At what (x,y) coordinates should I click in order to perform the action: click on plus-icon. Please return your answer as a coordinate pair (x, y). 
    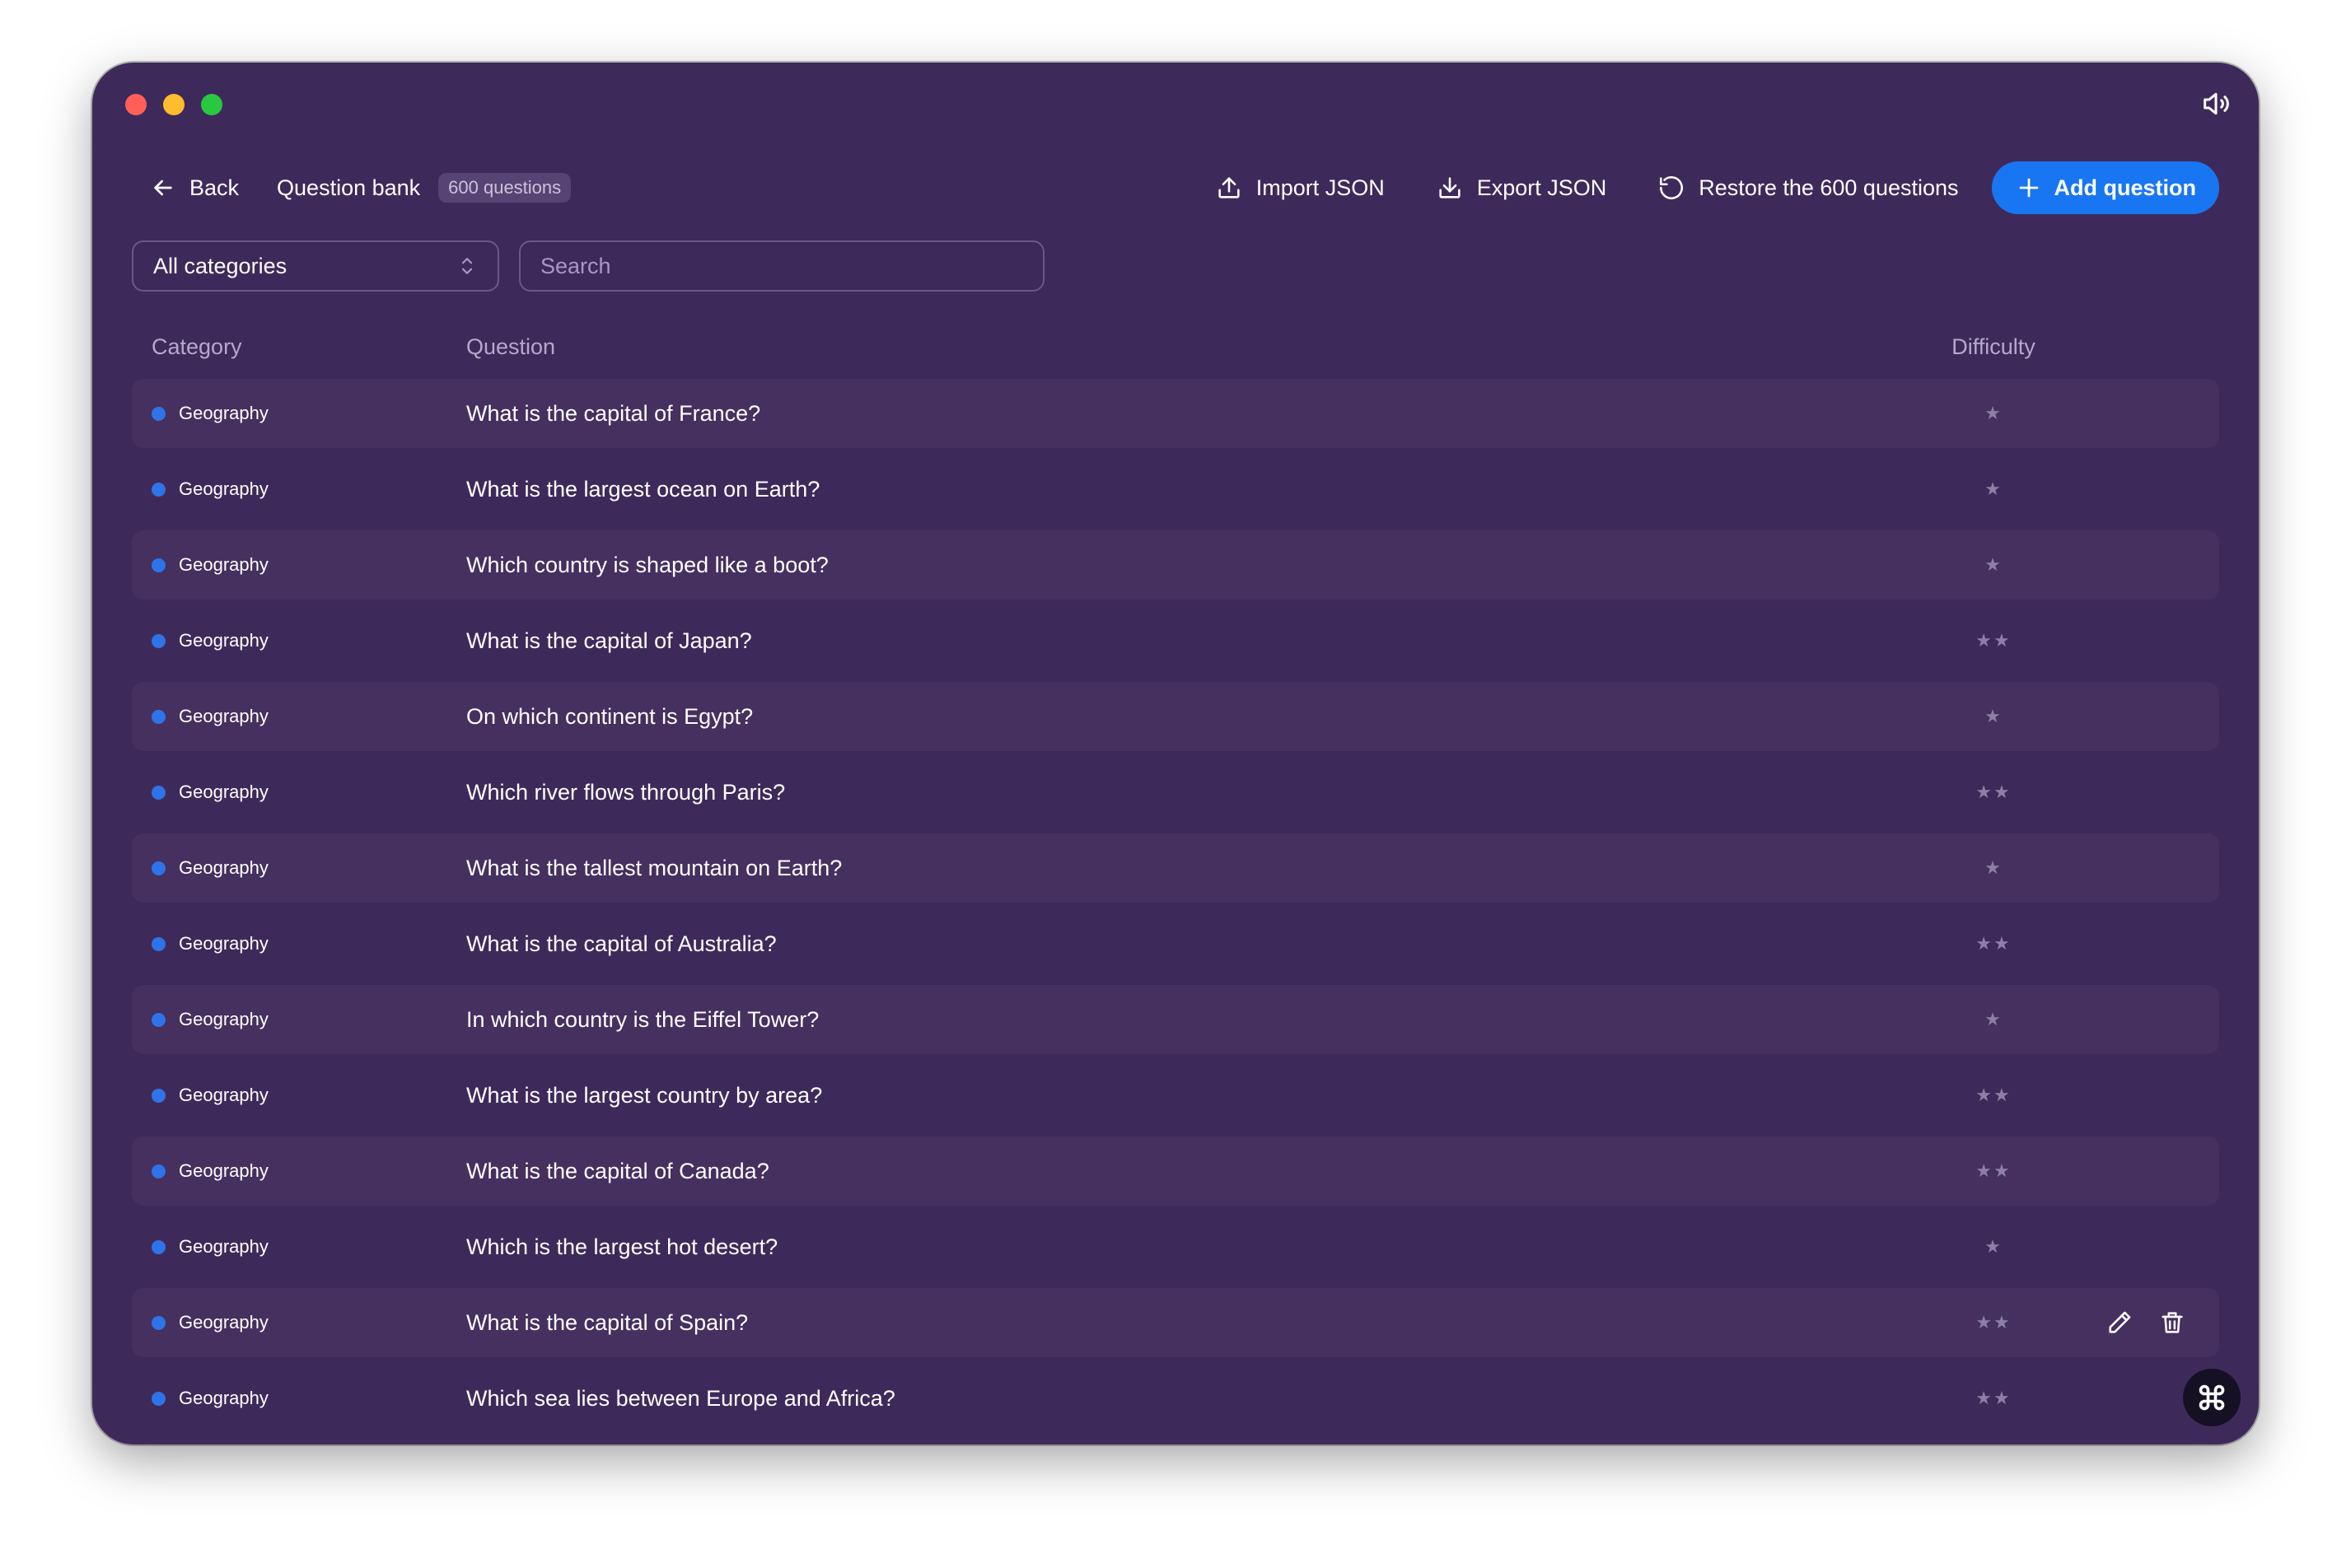
    Looking at the image, I should click on (2028, 188).